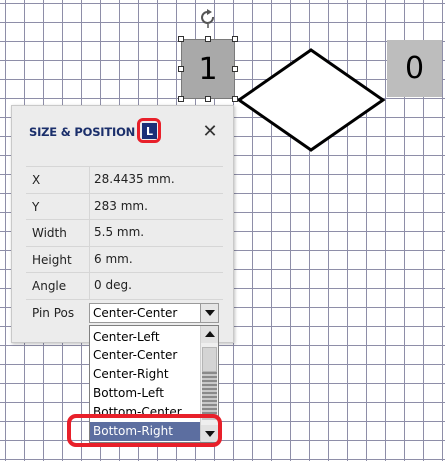  Describe the element at coordinates (135, 313) in the screenshot. I see `pin-pos-value: Center-Center` at that location.